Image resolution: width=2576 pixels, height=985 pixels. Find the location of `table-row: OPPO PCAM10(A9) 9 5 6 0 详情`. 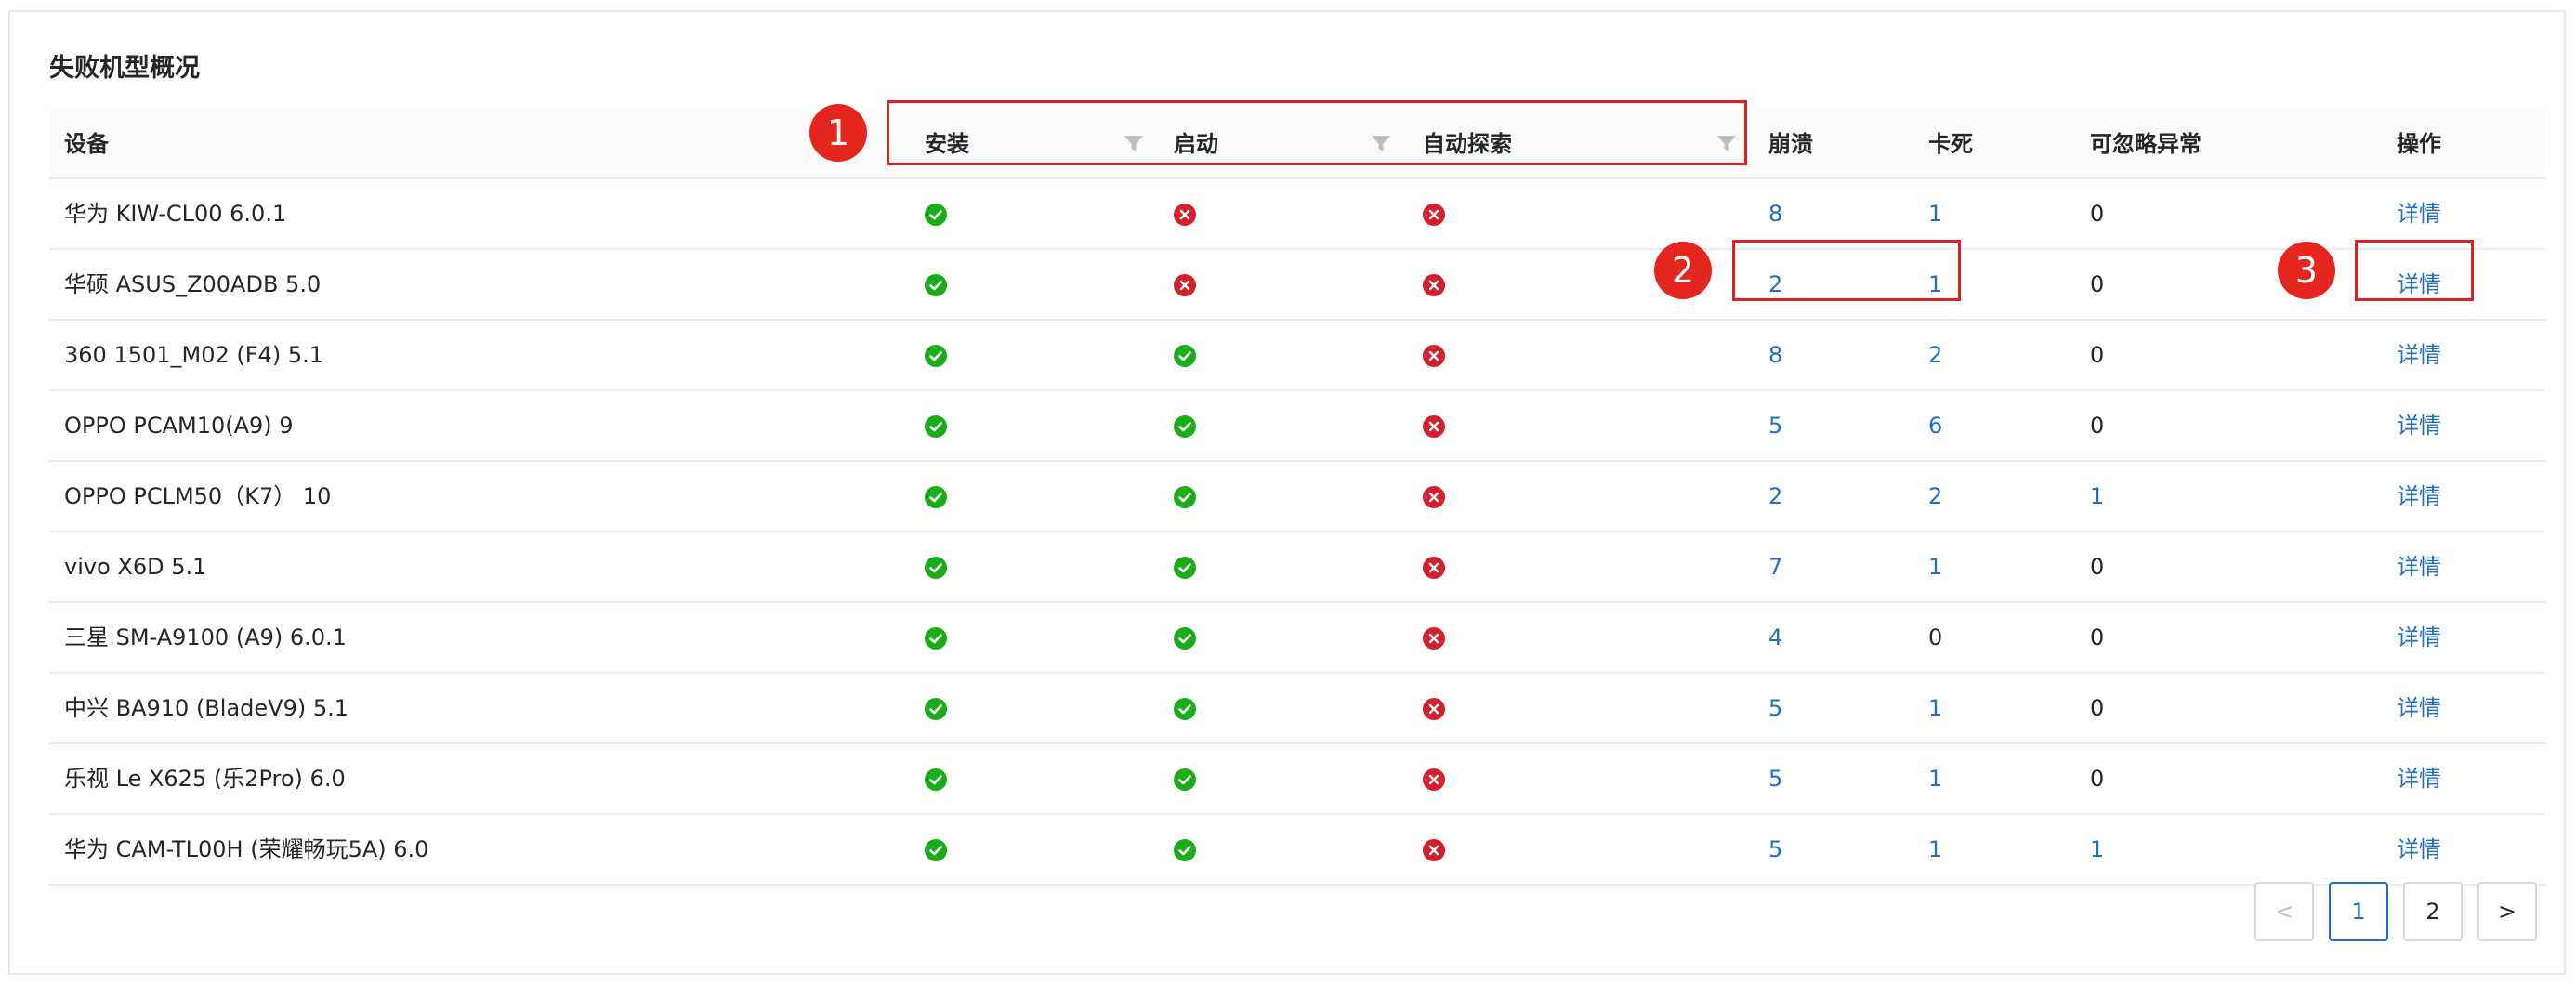

table-row: OPPO PCAM10(A9) 9 5 6 0 详情 is located at coordinates (1297, 426).